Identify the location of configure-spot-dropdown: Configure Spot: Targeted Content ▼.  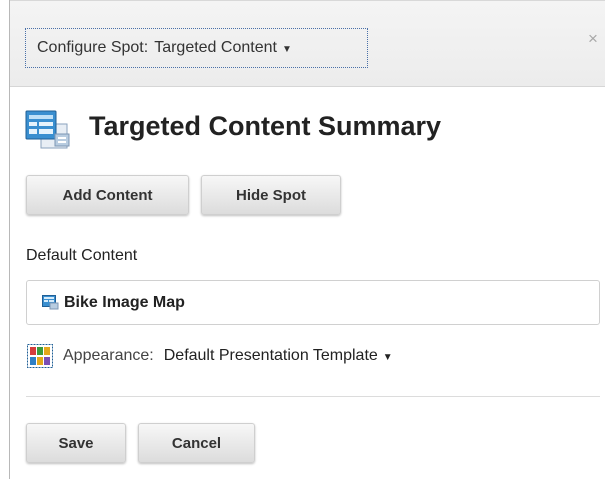
(196, 48).